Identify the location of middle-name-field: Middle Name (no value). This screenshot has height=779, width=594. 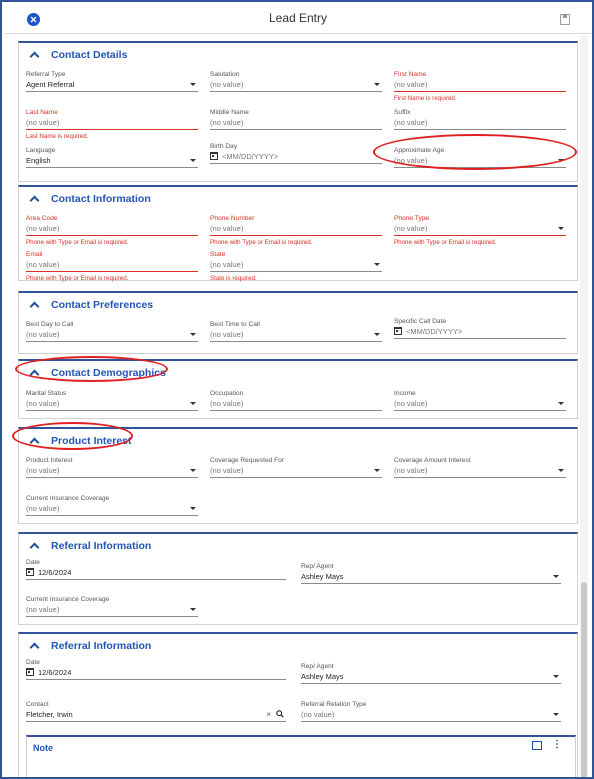
(296, 119).